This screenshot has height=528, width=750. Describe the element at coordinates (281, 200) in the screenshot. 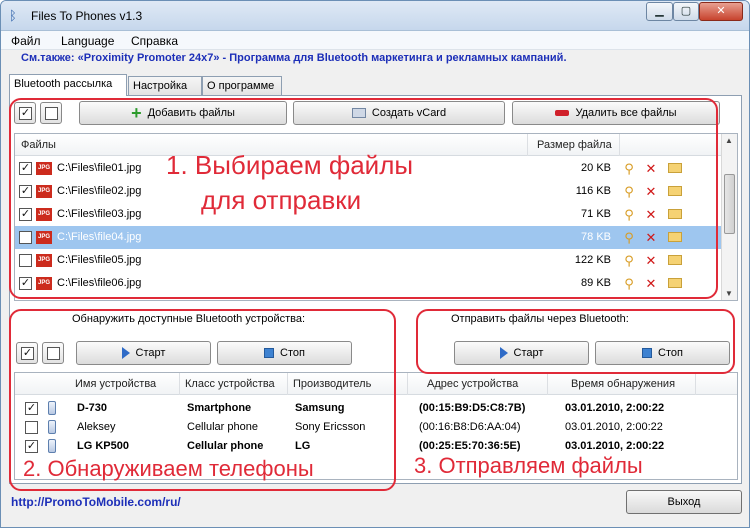

I see `annotation-step1-line2: для отправки` at that location.